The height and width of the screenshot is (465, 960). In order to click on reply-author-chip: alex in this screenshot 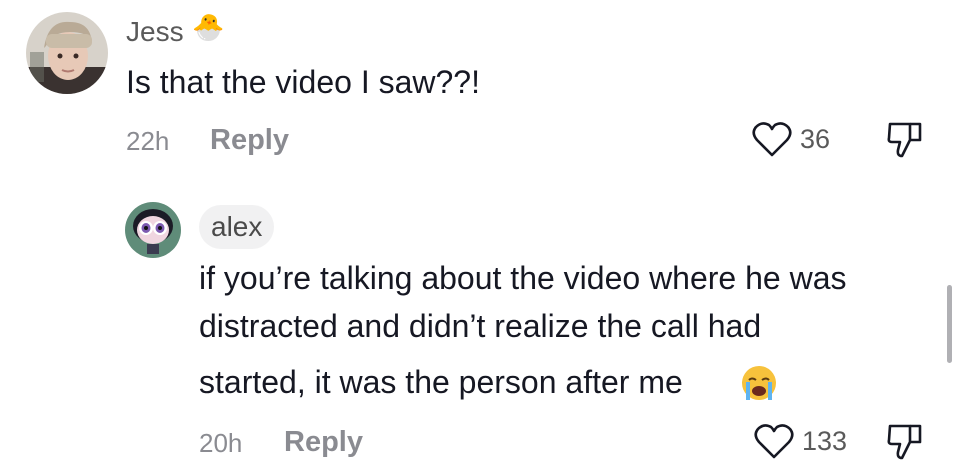, I will do `click(237, 227)`.